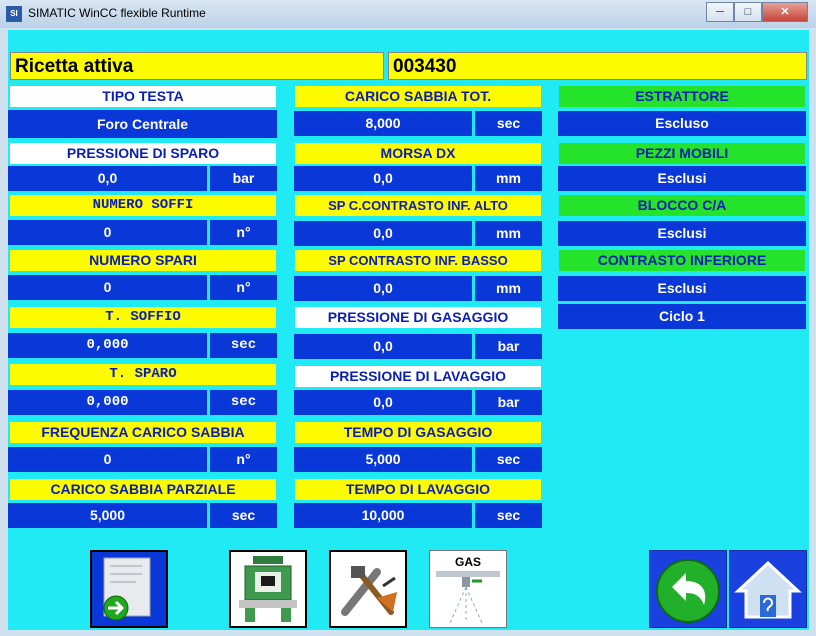  What do you see at coordinates (107, 232) in the screenshot?
I see `numero-soffi-value: 0` at bounding box center [107, 232].